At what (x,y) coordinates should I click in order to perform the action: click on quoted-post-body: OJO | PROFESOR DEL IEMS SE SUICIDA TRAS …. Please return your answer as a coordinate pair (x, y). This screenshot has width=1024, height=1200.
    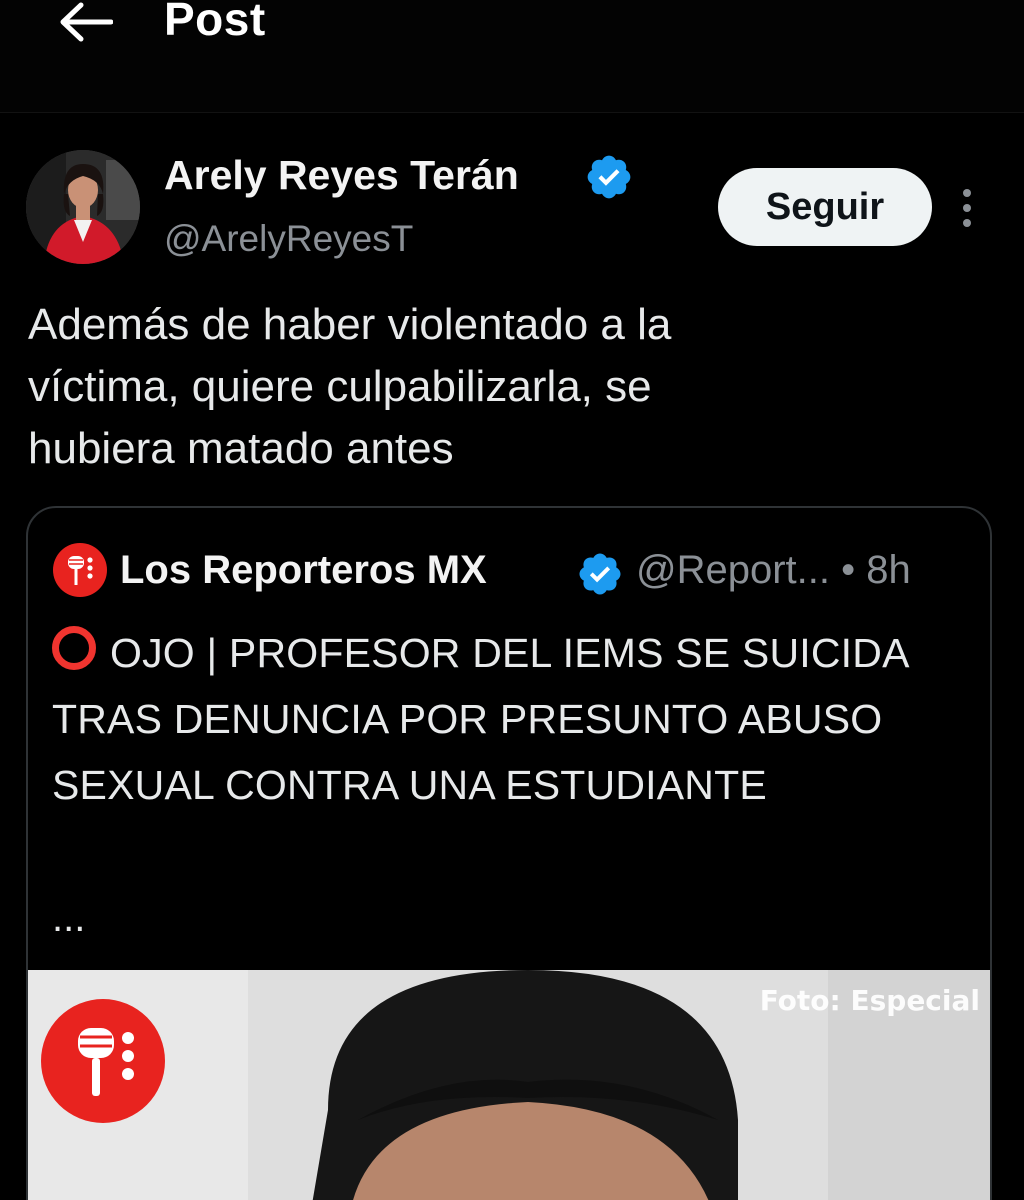
    Looking at the image, I should click on (480, 719).